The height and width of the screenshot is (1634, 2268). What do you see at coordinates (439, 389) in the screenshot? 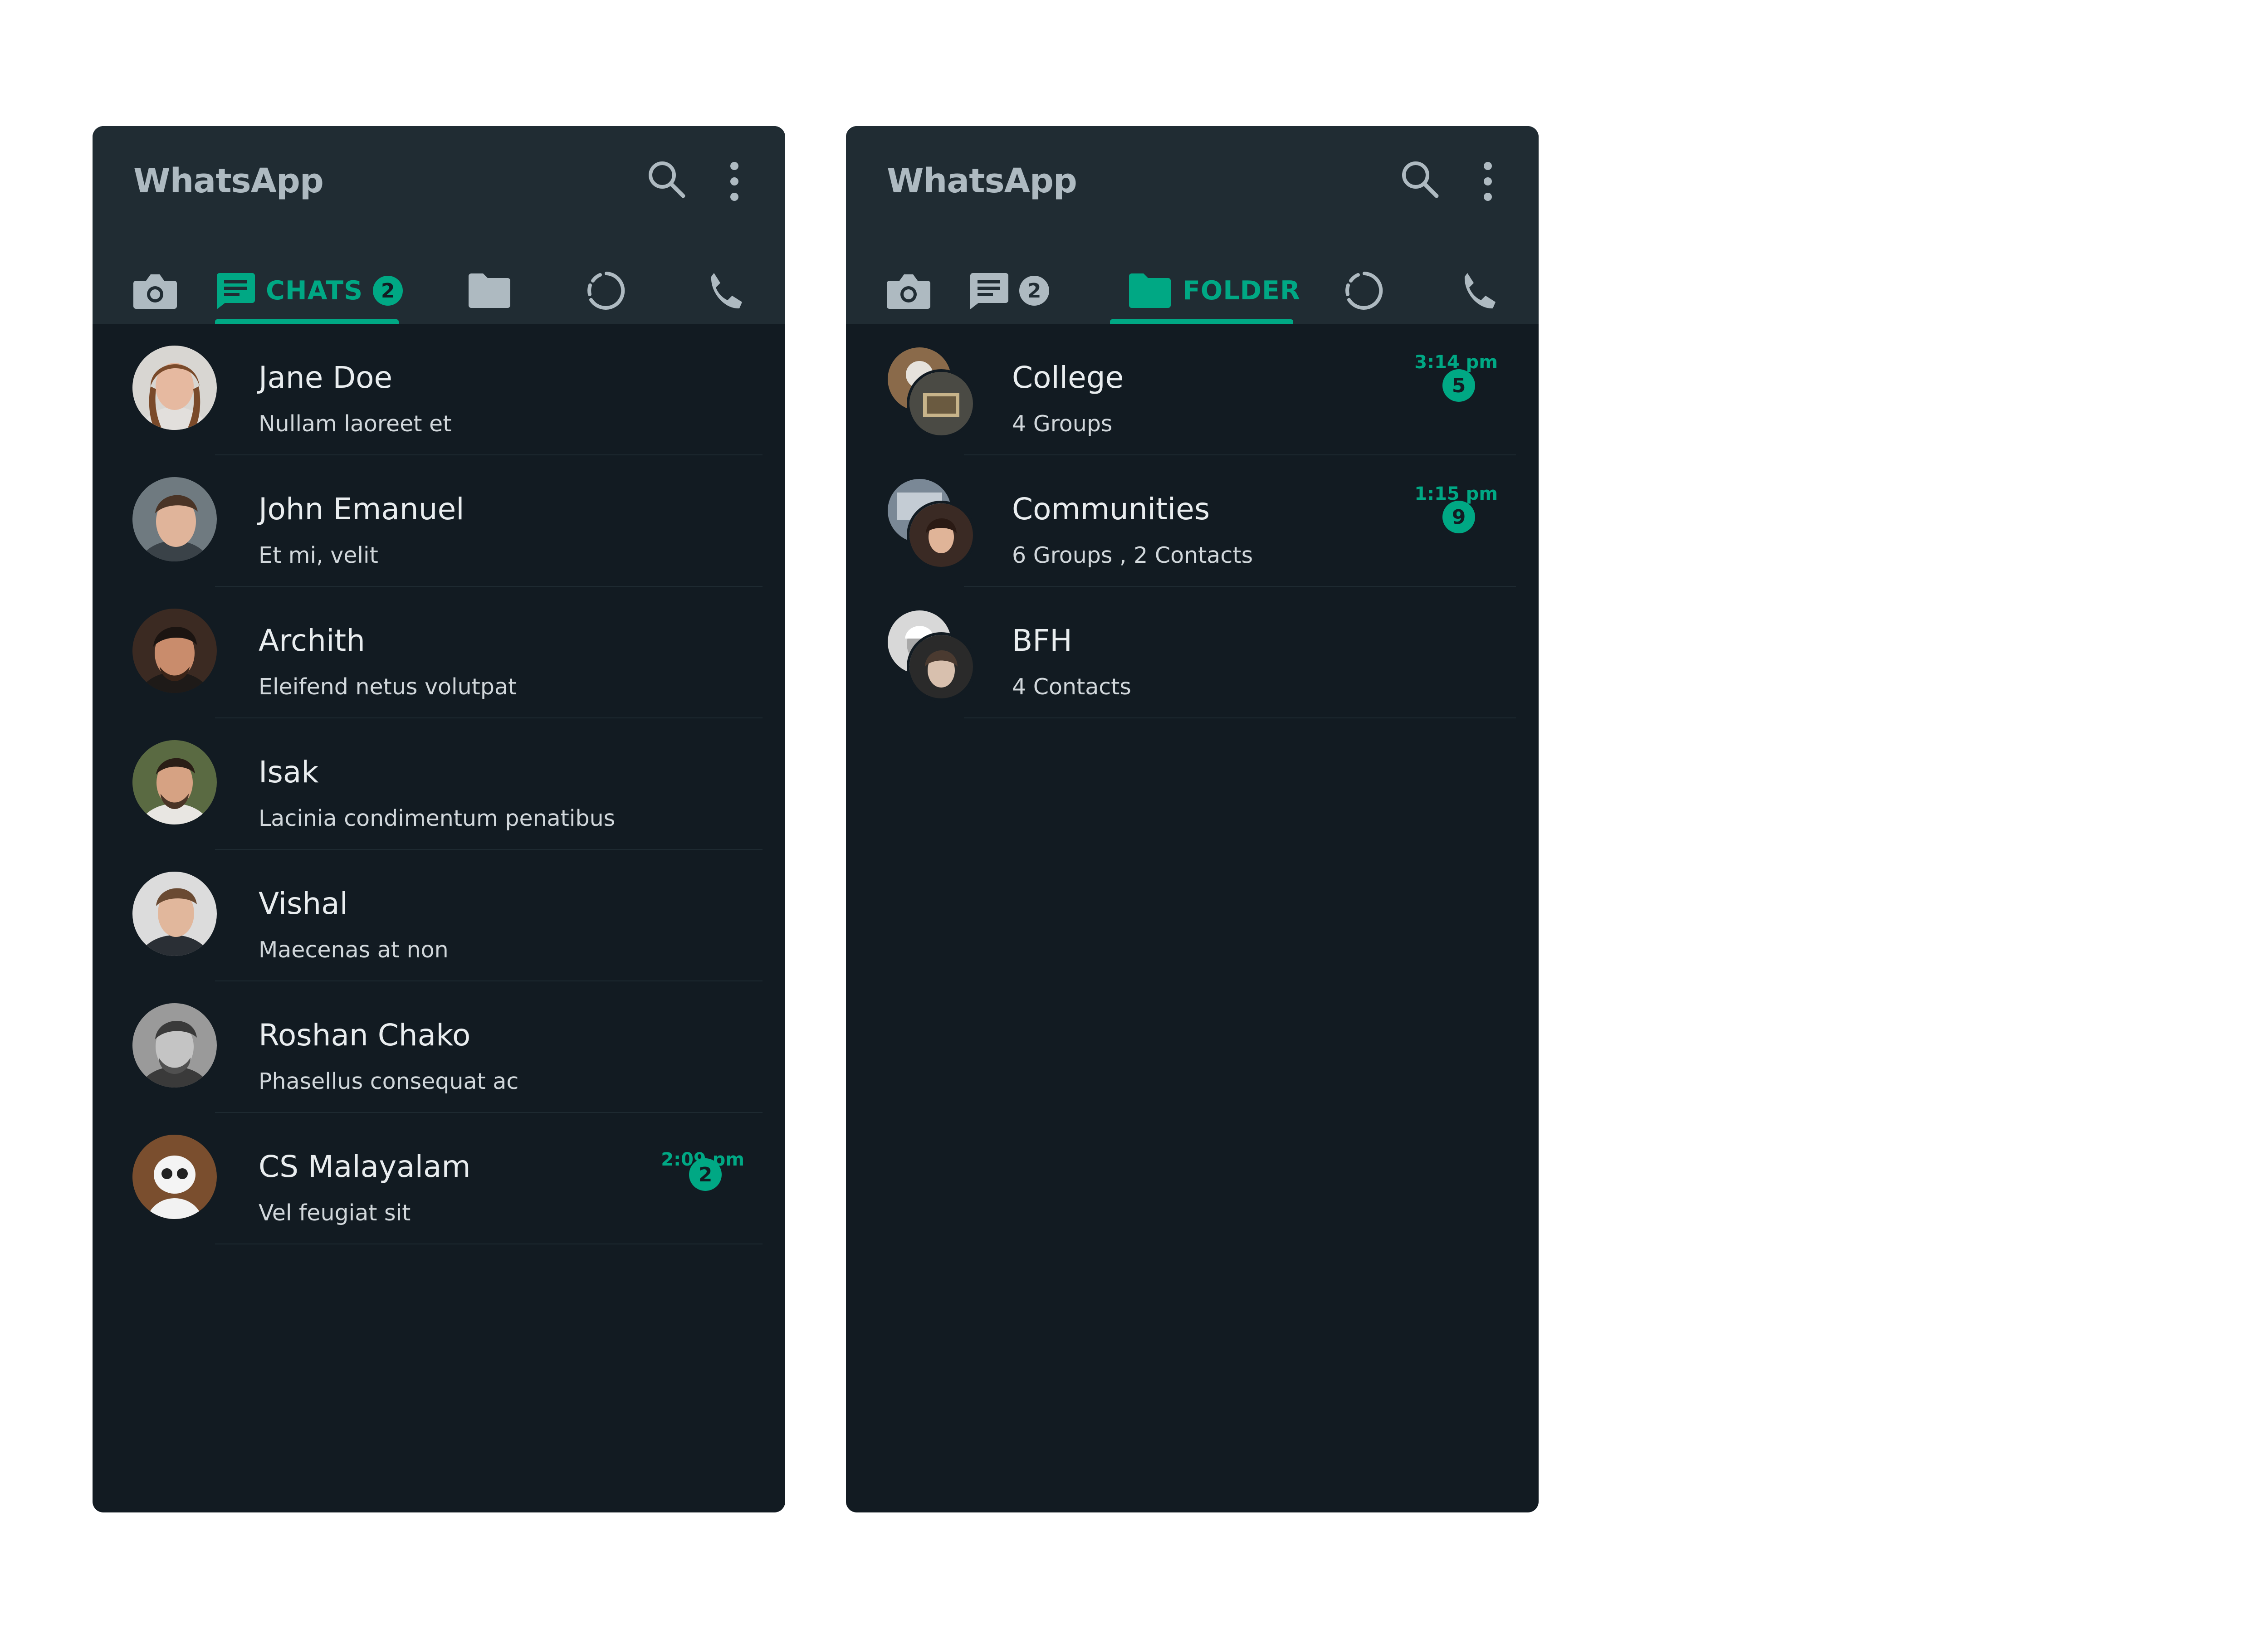
I see `chat-row: Jane Doe Nullam laoreet et` at bounding box center [439, 389].